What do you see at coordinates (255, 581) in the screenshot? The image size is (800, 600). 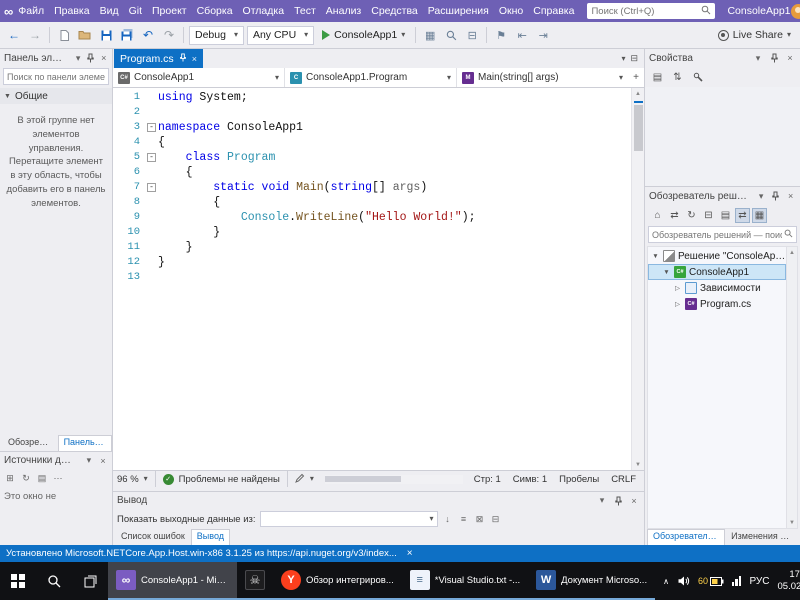 I see `taskbar-app: ☠` at bounding box center [255, 581].